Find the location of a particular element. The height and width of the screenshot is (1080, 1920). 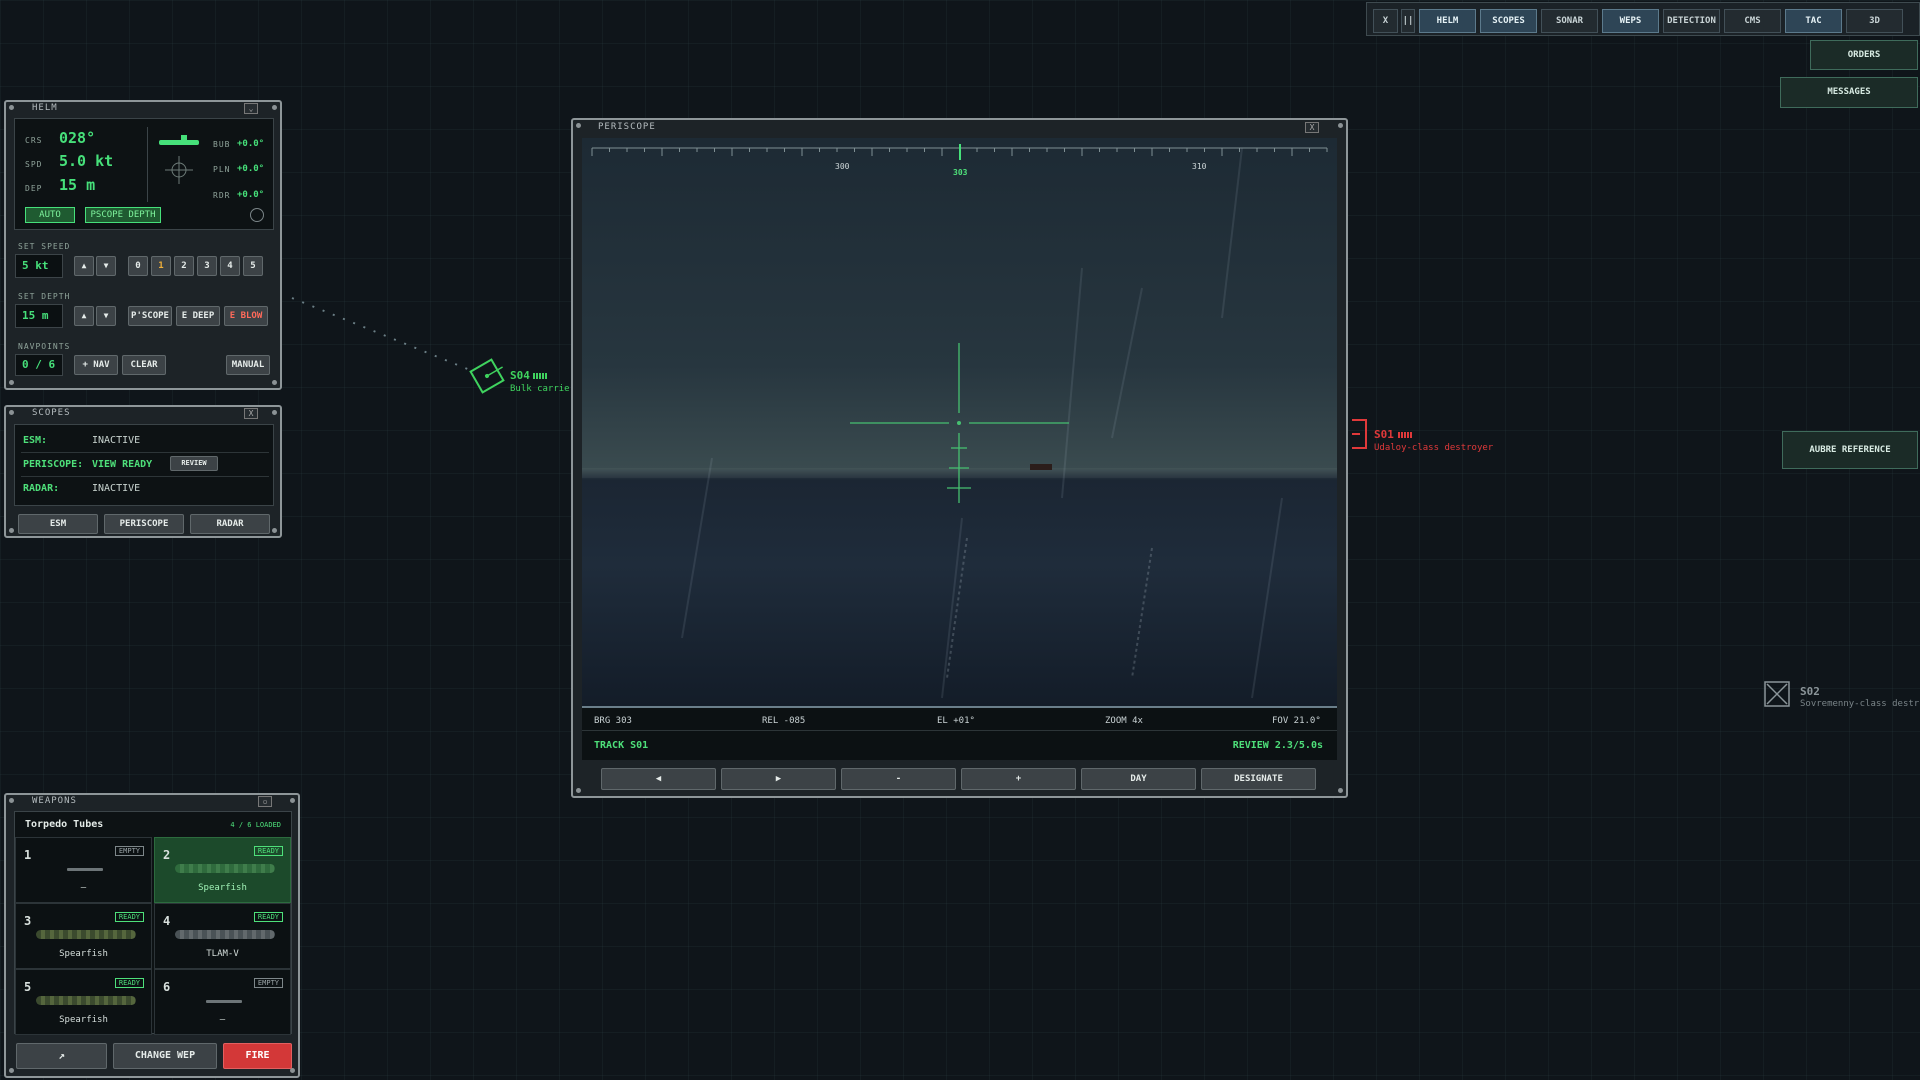

tube-number: 4 is located at coordinates (167, 921).